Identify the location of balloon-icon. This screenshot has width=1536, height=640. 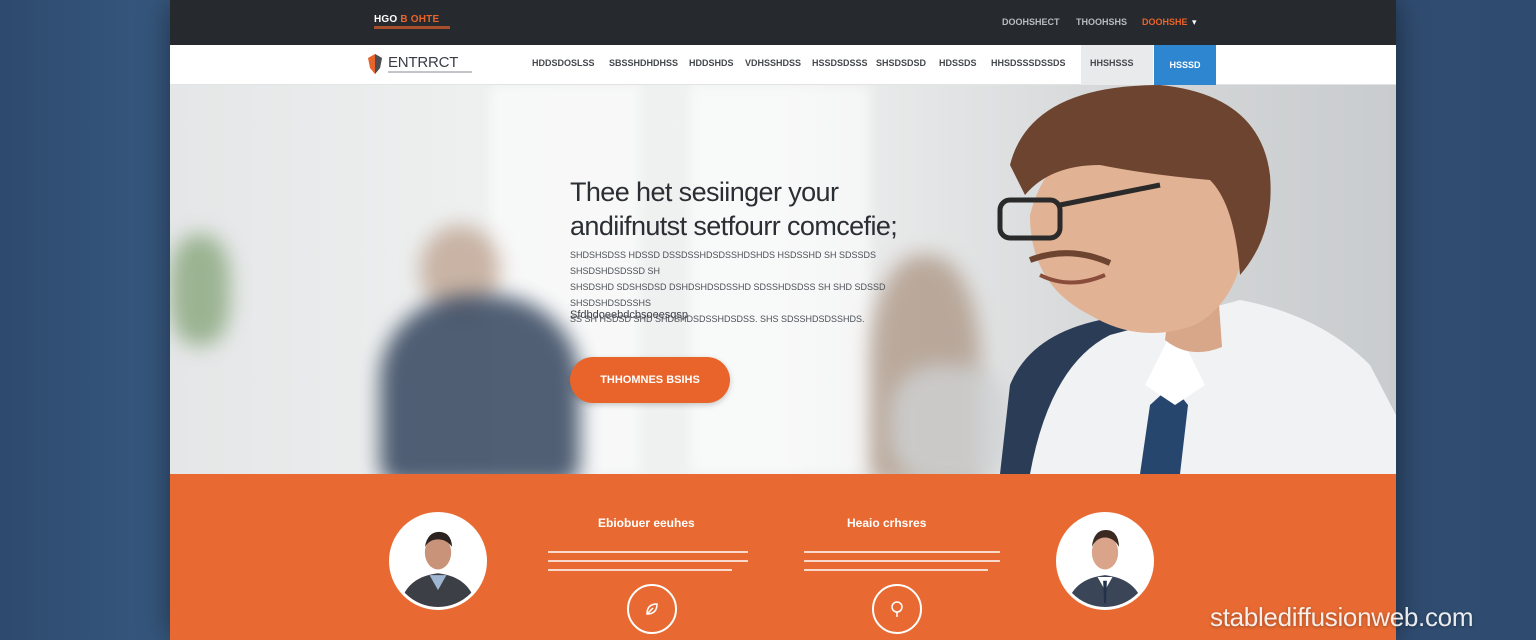
(897, 609).